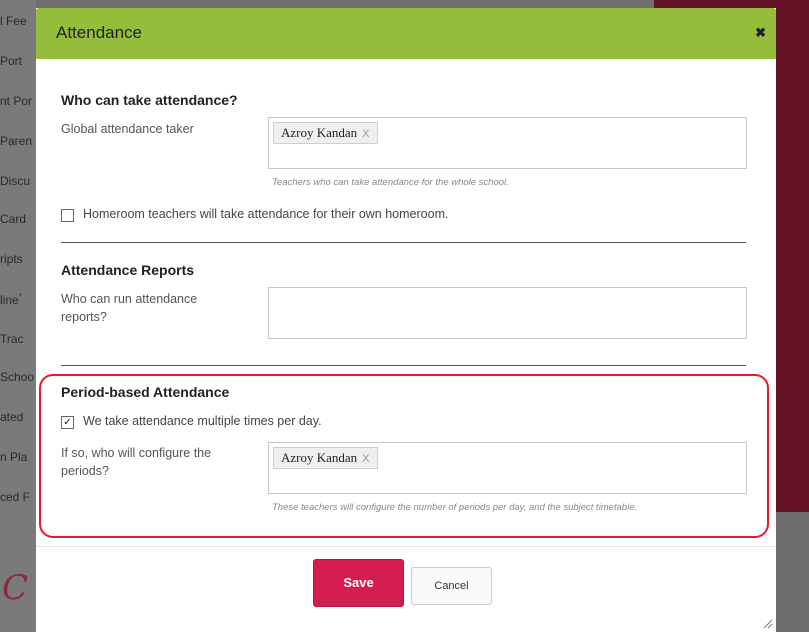 The width and height of the screenshot is (809, 632). I want to click on background-nav-item: Trac, so click(12, 339).